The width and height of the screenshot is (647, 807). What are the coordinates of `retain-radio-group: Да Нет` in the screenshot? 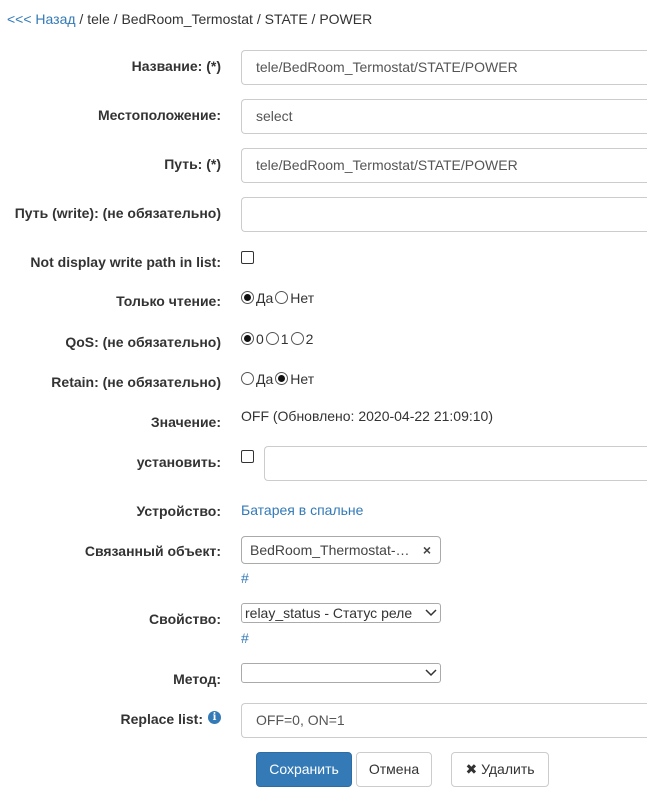 It's located at (278, 379).